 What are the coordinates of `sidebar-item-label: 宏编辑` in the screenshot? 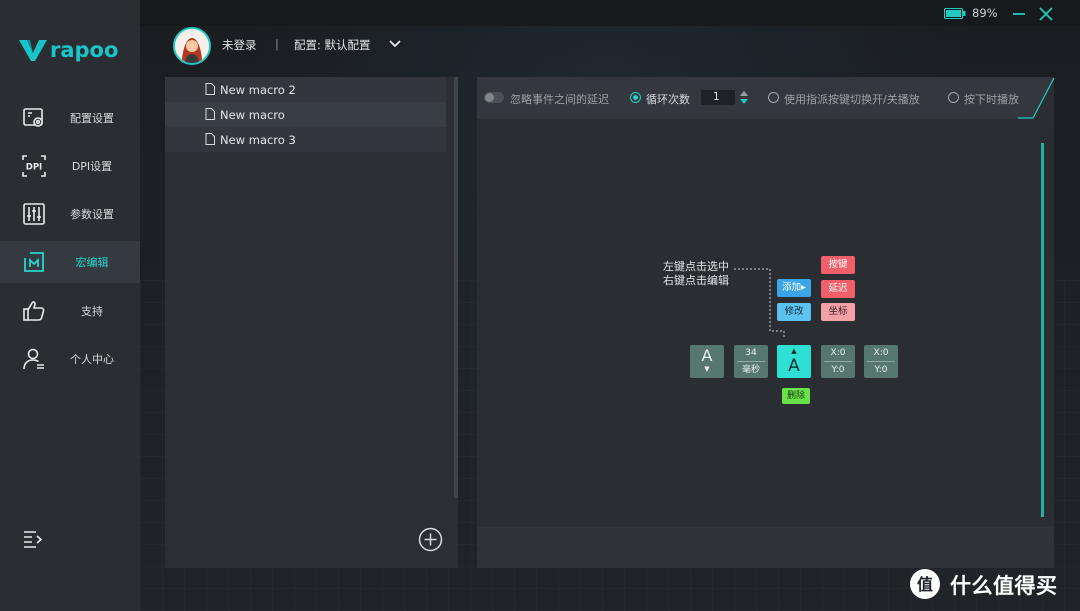 It's located at (92, 262).